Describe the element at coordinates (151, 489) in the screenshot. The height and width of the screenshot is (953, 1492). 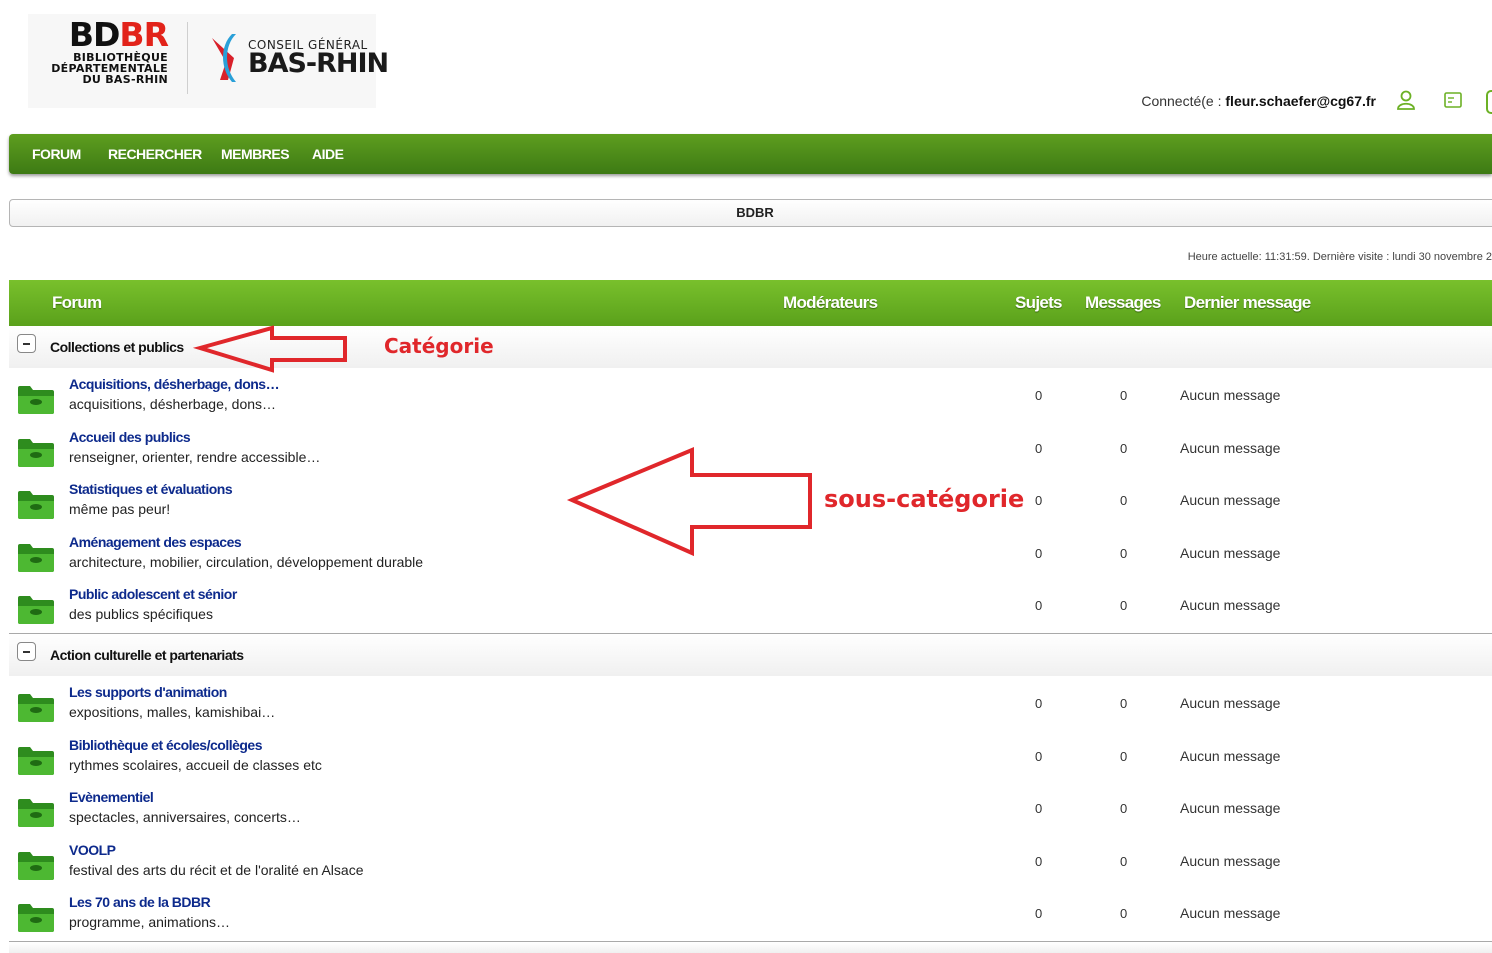
I see `forum-title: Statistiques et évaluations` at that location.